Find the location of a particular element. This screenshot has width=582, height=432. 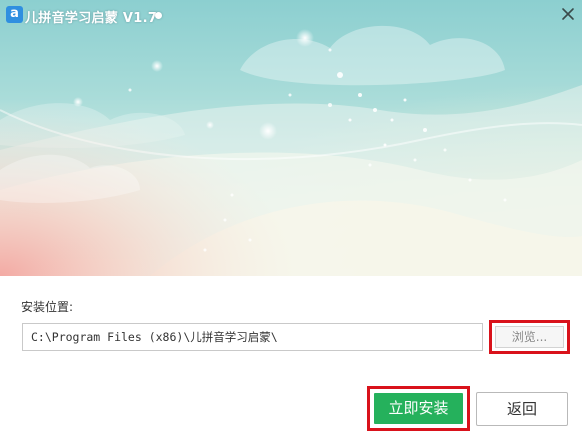

close-icon is located at coordinates (568, 14).